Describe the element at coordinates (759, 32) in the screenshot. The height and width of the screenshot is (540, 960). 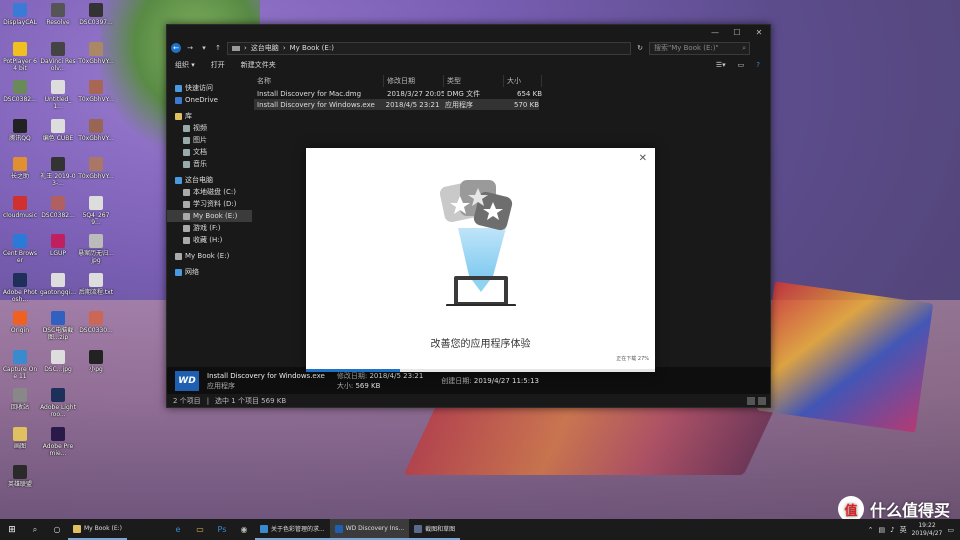
I see `close-button: ✕` at that location.